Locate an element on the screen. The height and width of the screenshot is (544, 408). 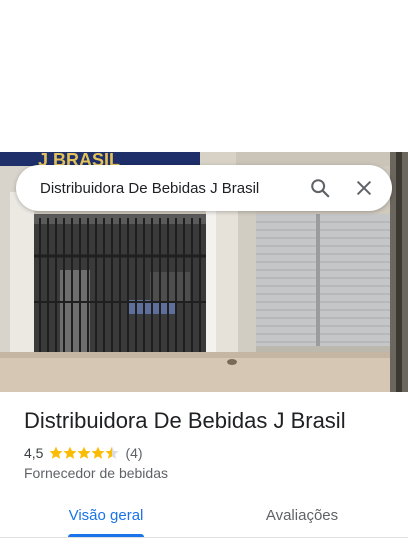
rating-row: 4,5 (4) is located at coordinates (83, 453).